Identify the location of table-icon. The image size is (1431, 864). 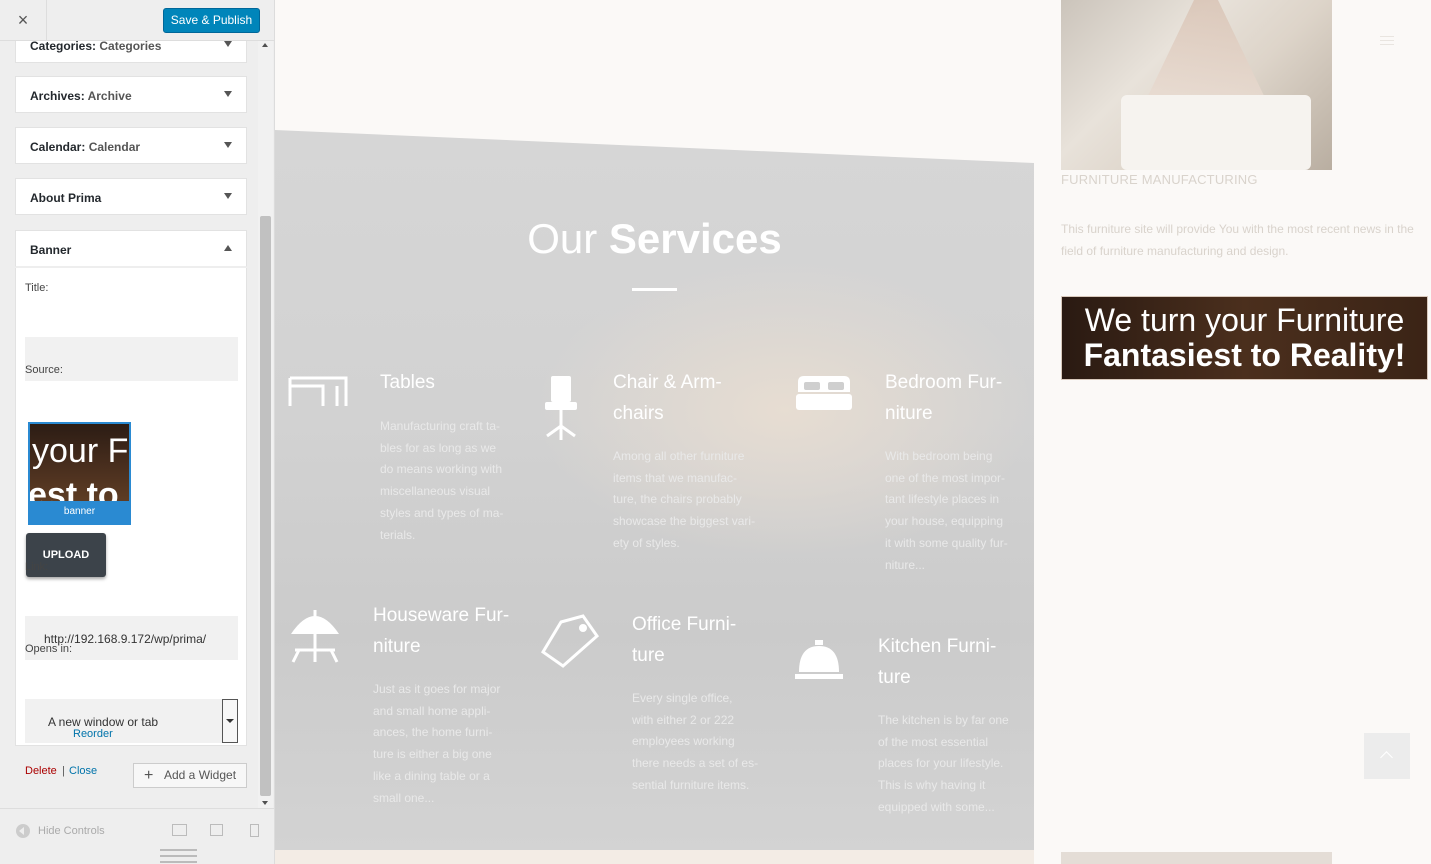
(318, 391).